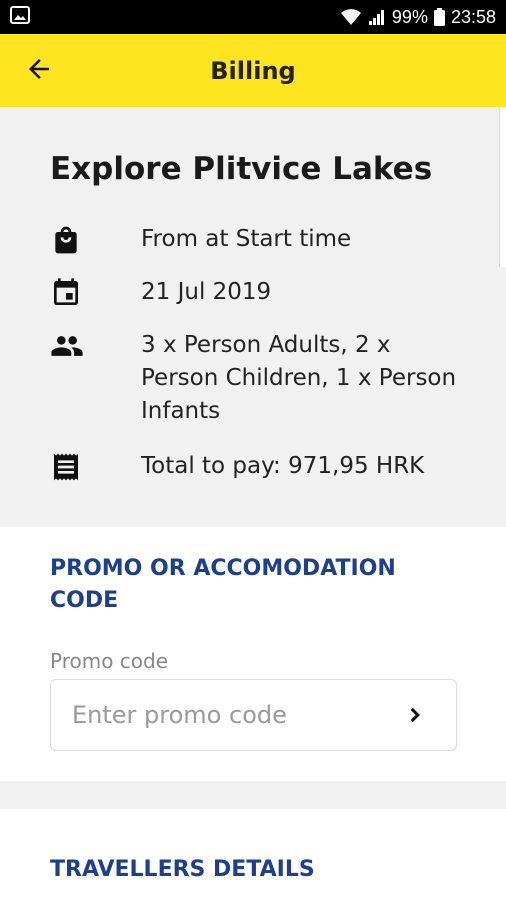 This screenshot has width=506, height=900. Describe the element at coordinates (415, 715) in the screenshot. I see `chevron-right-icon` at that location.